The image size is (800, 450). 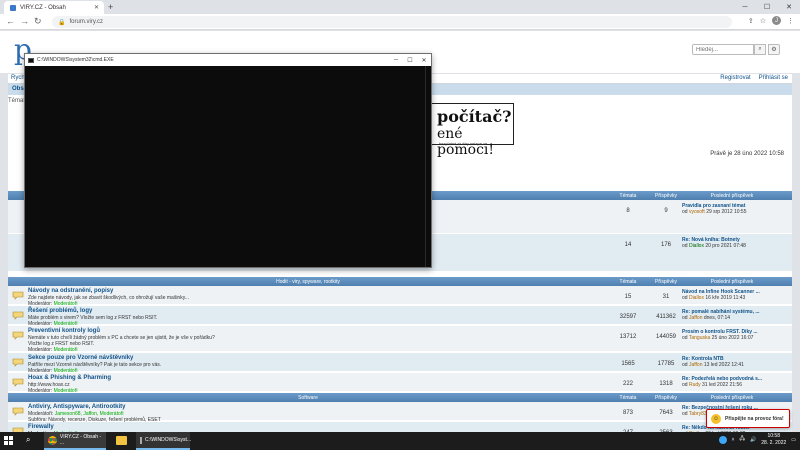 What do you see at coordinates (722, 440) in the screenshot?
I see `weather-icon` at bounding box center [722, 440].